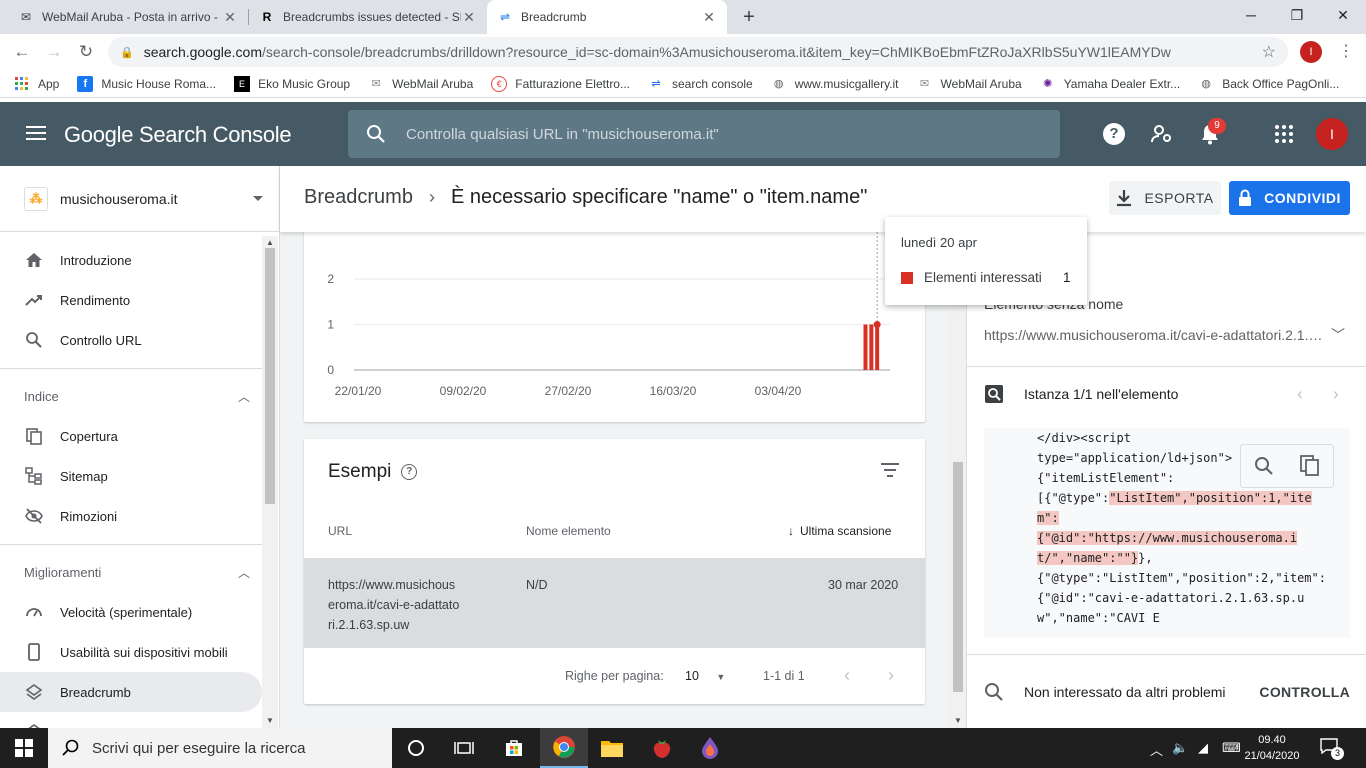 Image resolution: width=1366 pixels, height=768 pixels. What do you see at coordinates (1048, 84) in the screenshot?
I see `yamaha-icon: ✺` at bounding box center [1048, 84].